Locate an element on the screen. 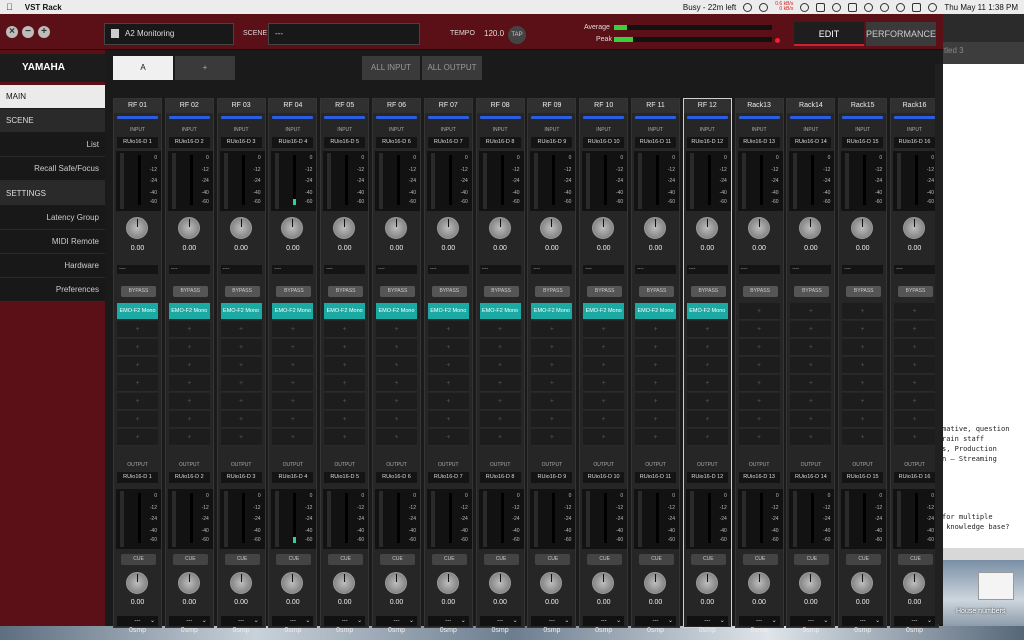  channel-name: RF 05 is located at coordinates (345, 106).